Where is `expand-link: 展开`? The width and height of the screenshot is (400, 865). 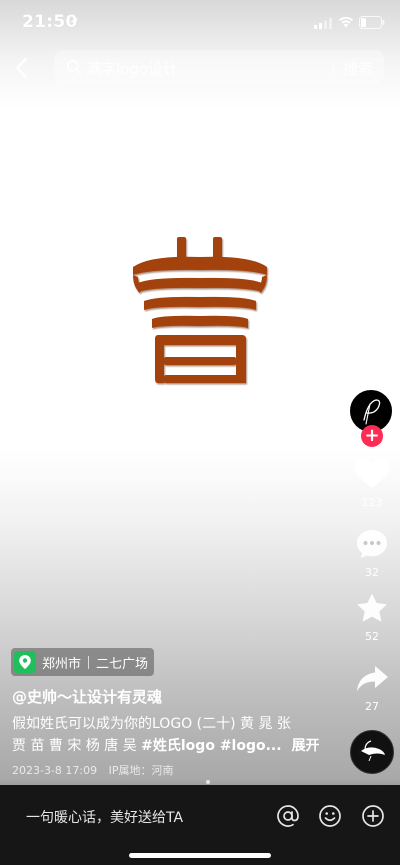 expand-link: 展开 is located at coordinates (306, 746).